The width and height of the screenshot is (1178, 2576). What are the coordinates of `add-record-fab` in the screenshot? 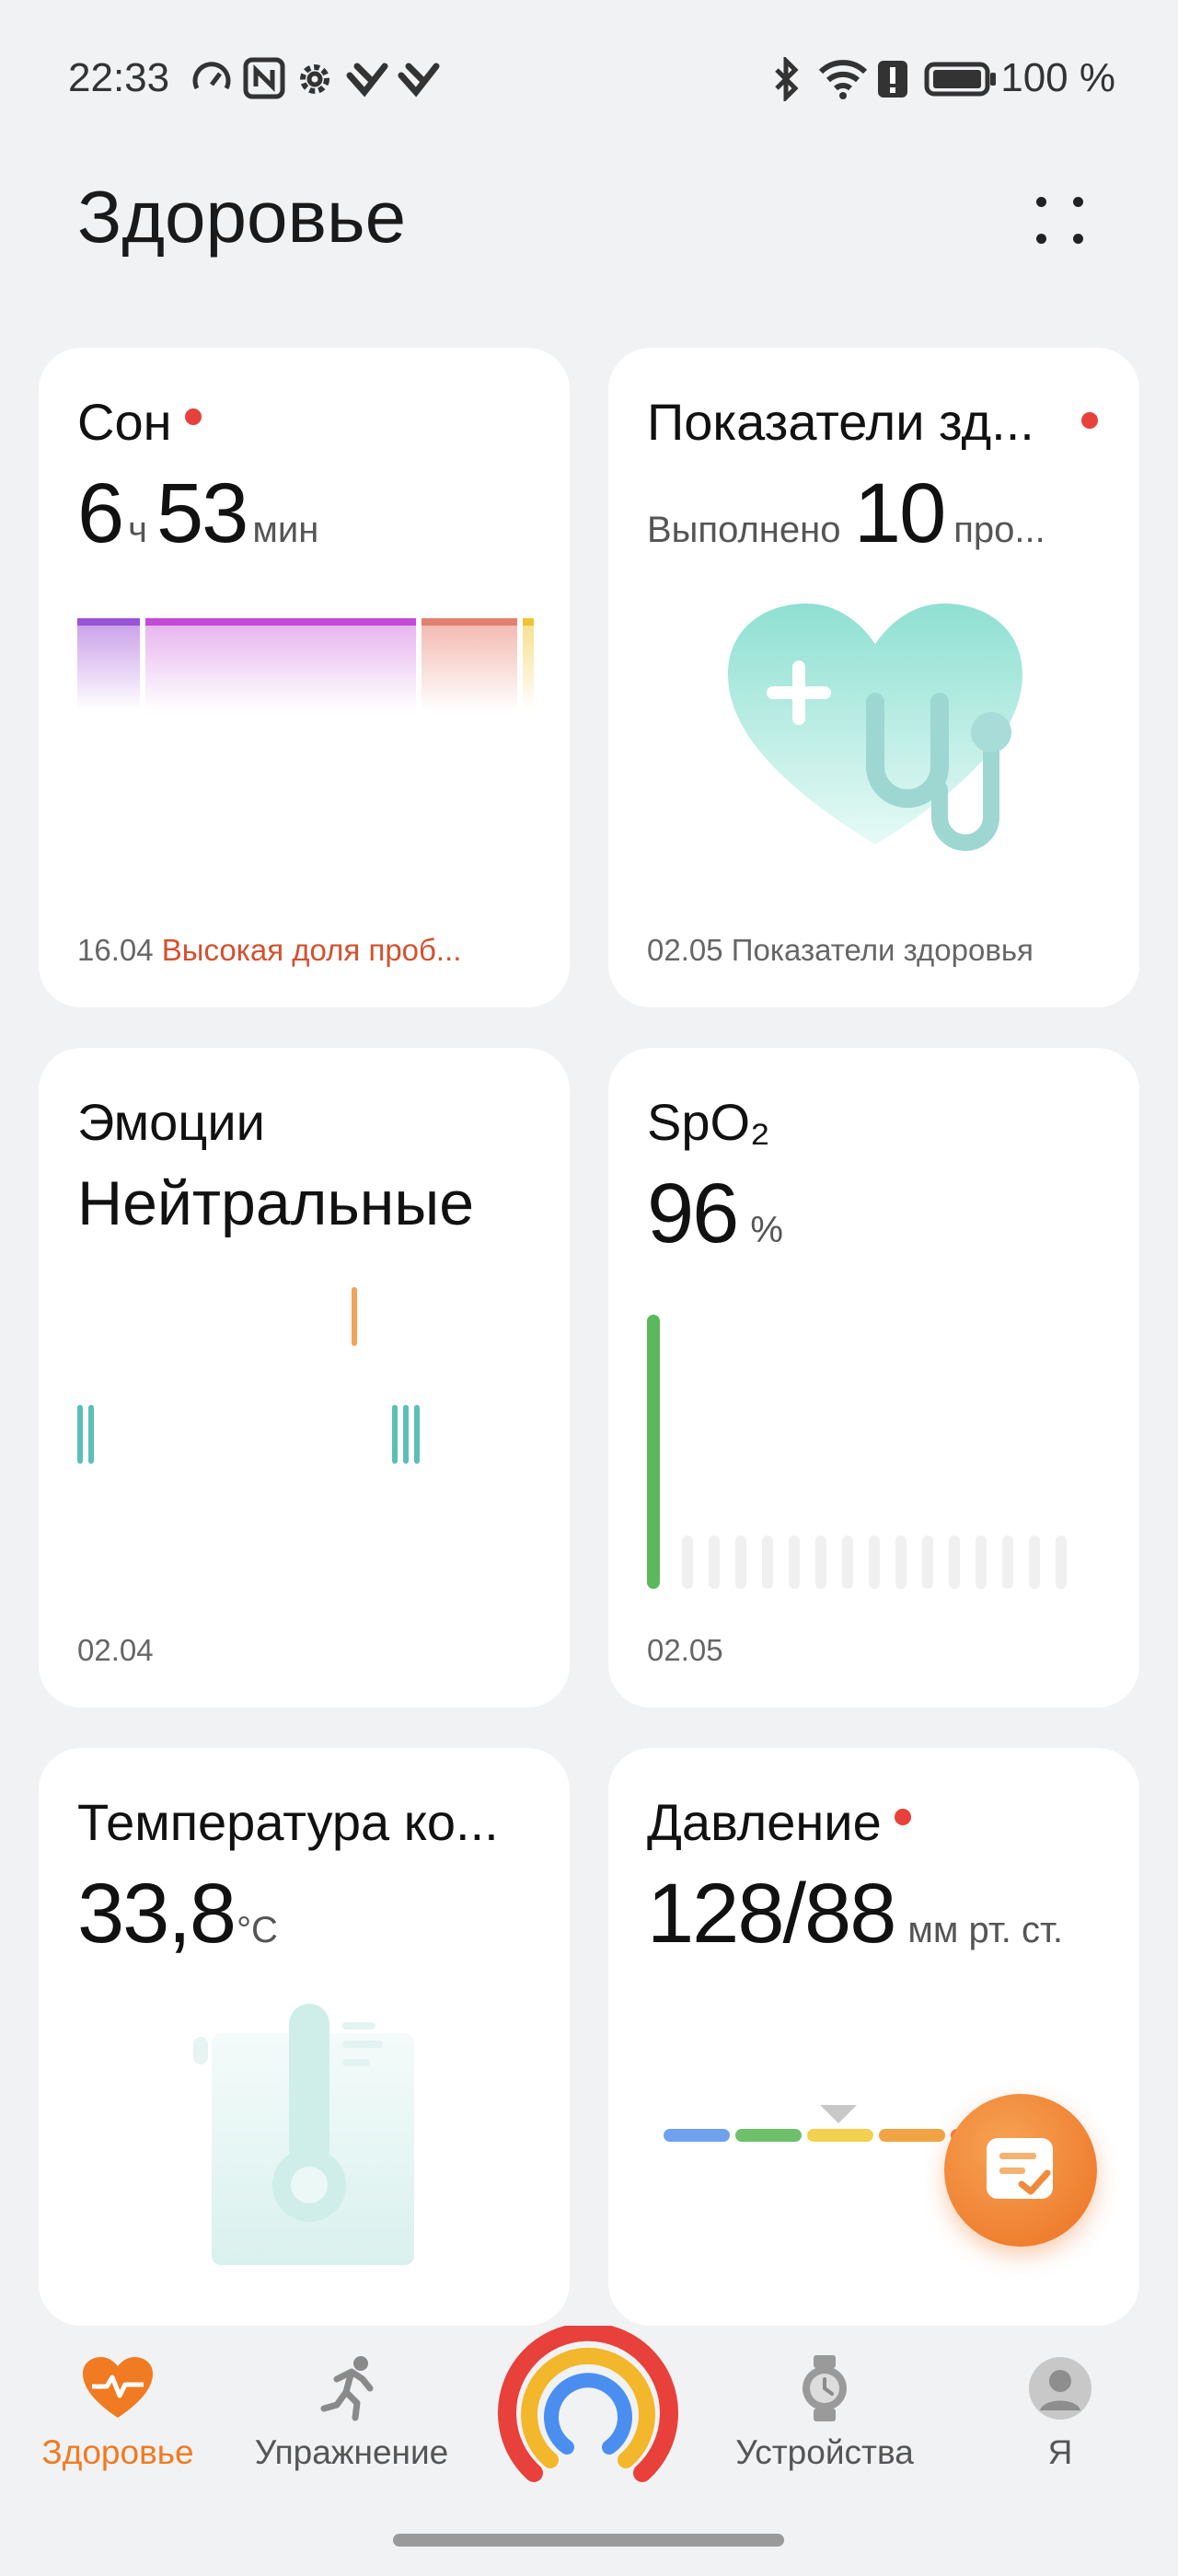 It's located at (1020, 2170).